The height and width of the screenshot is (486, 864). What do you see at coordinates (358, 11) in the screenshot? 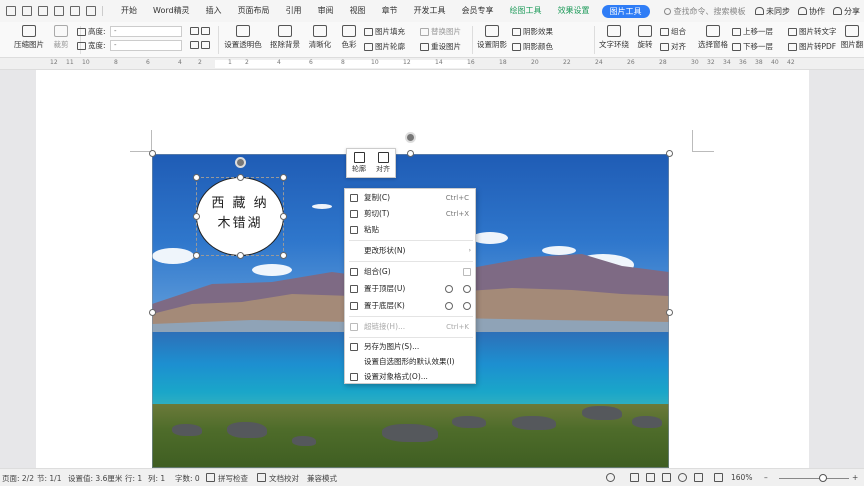
I see `menu-view: 视图` at bounding box center [358, 11].